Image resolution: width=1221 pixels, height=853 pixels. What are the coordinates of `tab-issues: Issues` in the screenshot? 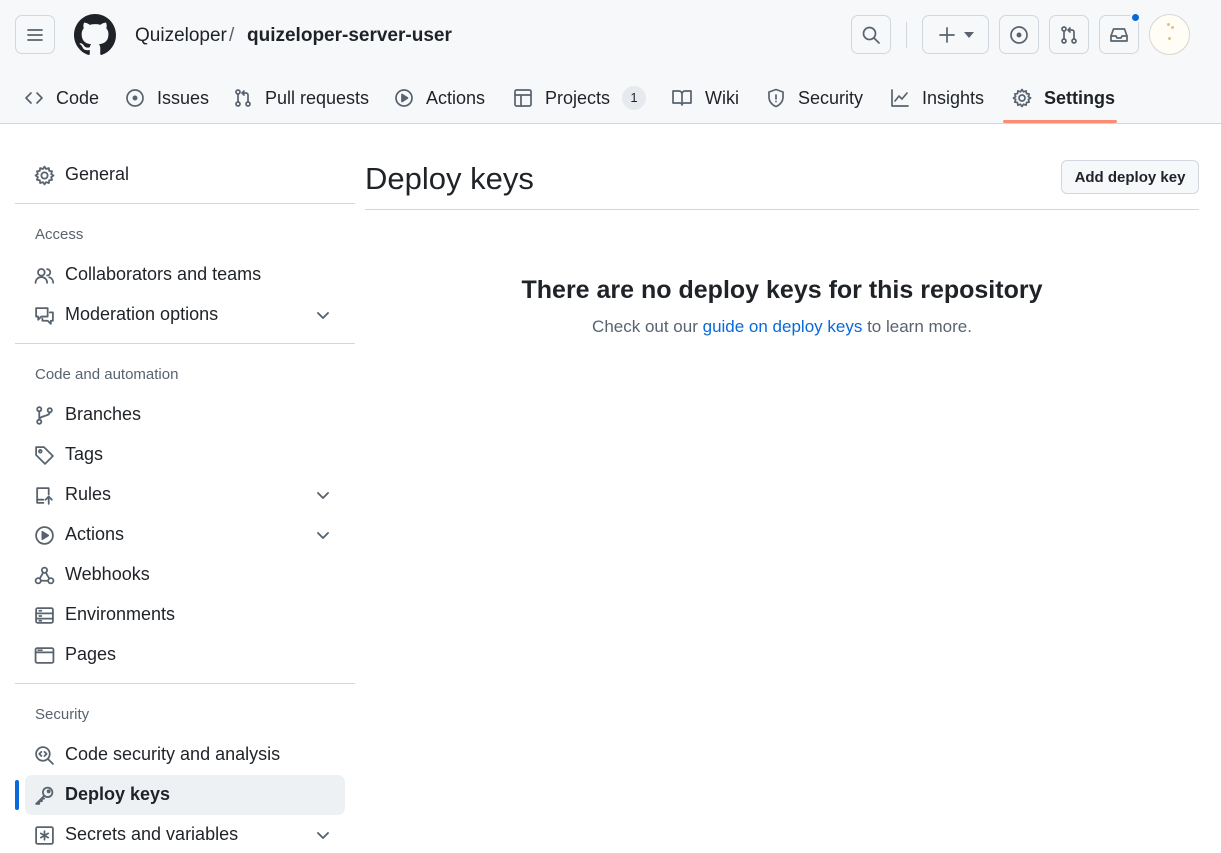 It's located at (167, 98).